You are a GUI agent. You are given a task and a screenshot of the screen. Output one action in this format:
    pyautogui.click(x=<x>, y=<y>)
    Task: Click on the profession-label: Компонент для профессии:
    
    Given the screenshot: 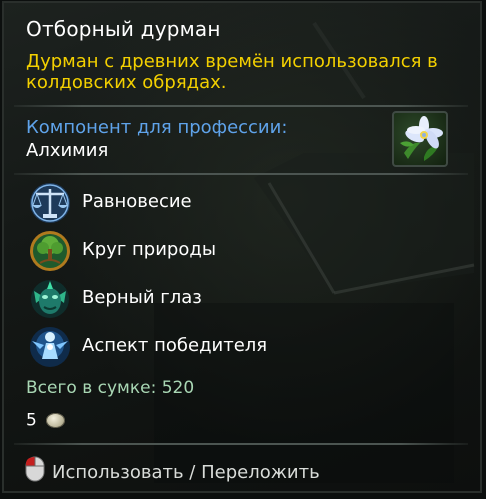 What is the action you would take?
    pyautogui.click(x=157, y=127)
    